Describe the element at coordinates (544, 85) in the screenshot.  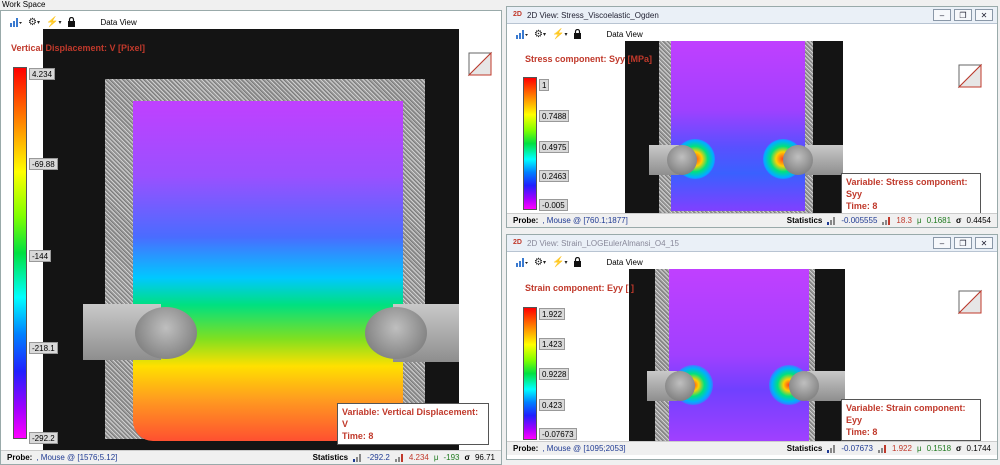
I see `stress-tick-1: 1` at that location.